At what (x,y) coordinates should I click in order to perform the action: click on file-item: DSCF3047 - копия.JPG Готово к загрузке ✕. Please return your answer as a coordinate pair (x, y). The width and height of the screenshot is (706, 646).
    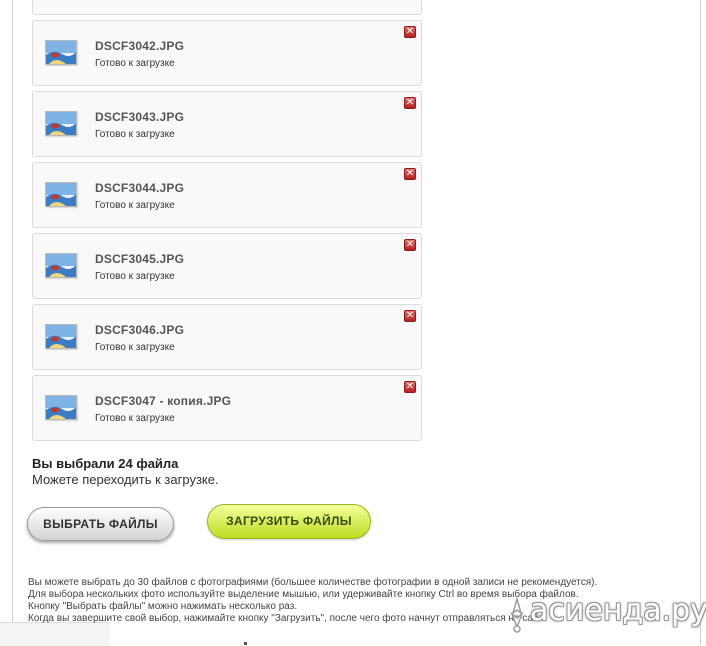
    Looking at the image, I should click on (227, 408).